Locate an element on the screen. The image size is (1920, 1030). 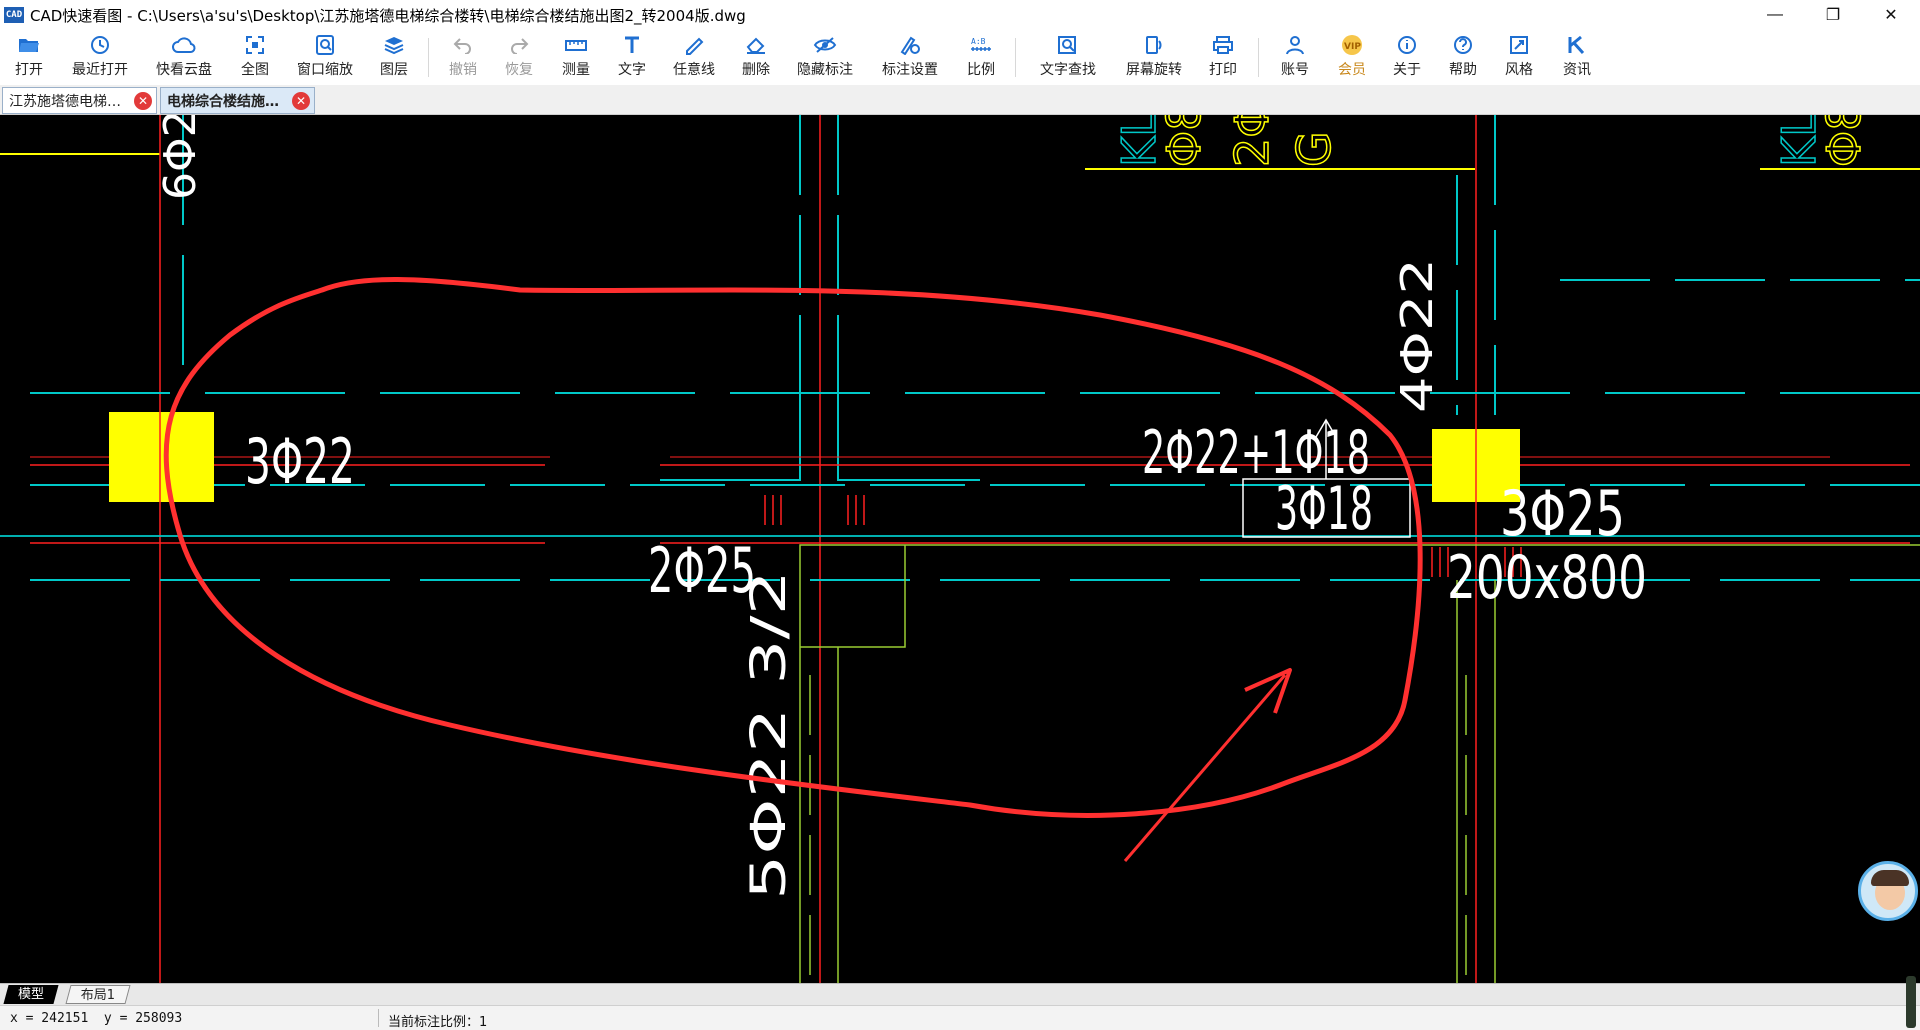
svg-text: VIP is located at coordinates (1352, 47).